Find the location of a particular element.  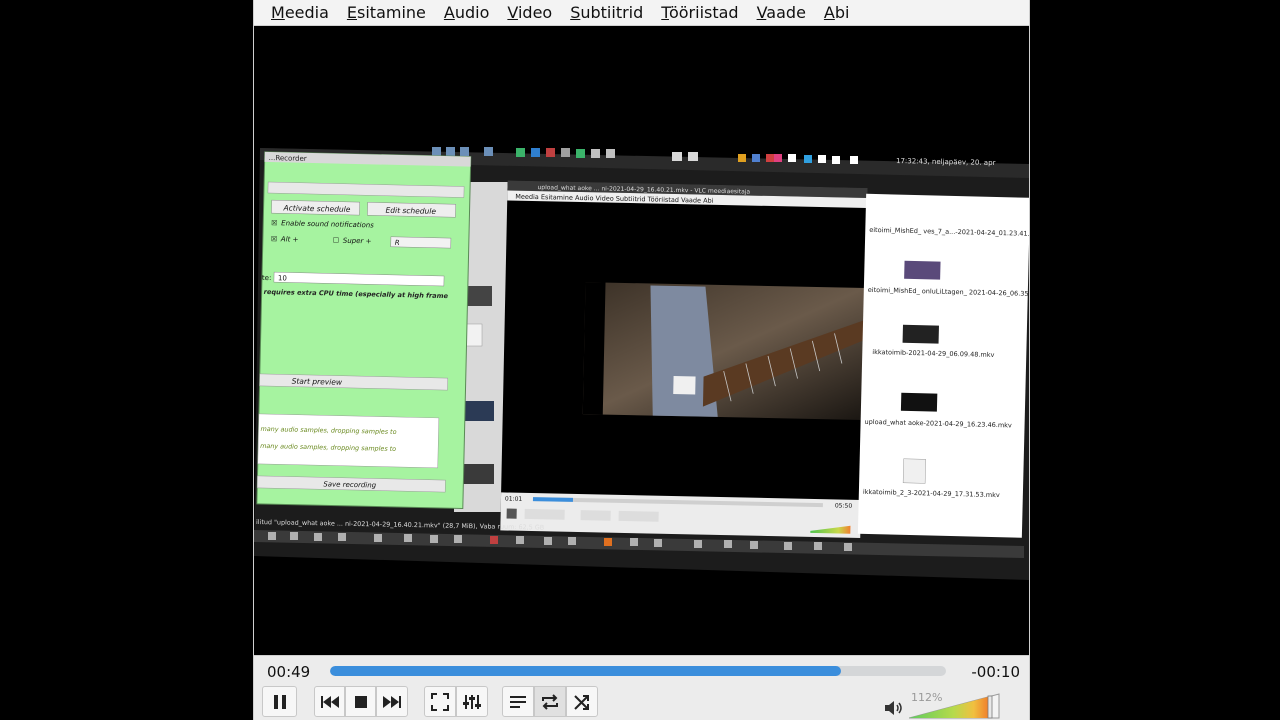

seek-slider-progress is located at coordinates (586, 671).